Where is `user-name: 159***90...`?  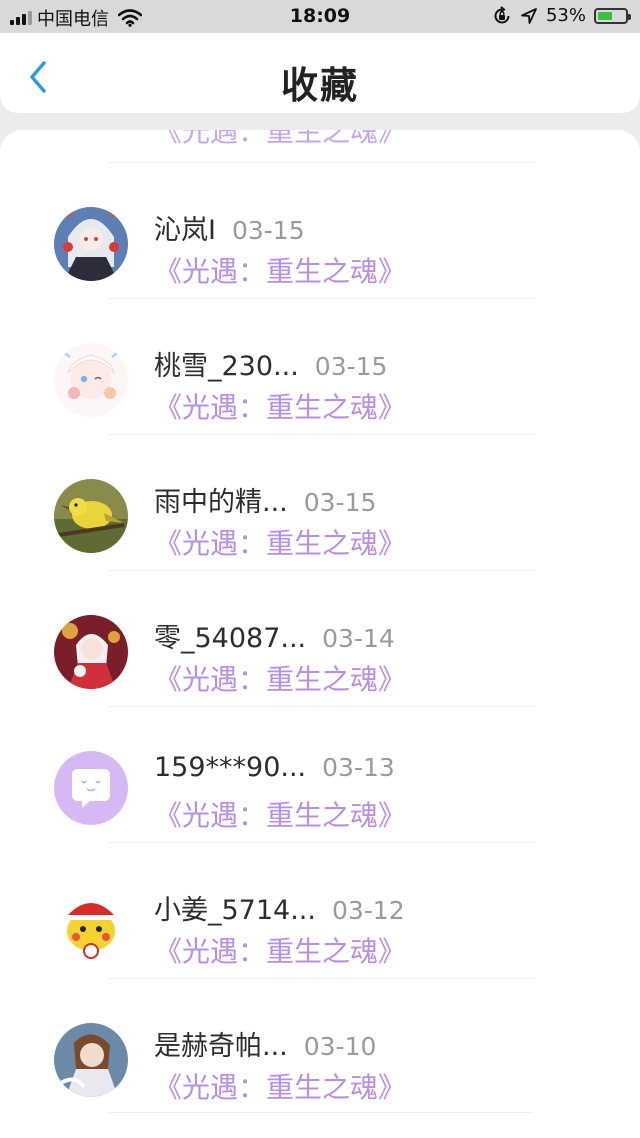
user-name: 159***90... is located at coordinates (230, 767).